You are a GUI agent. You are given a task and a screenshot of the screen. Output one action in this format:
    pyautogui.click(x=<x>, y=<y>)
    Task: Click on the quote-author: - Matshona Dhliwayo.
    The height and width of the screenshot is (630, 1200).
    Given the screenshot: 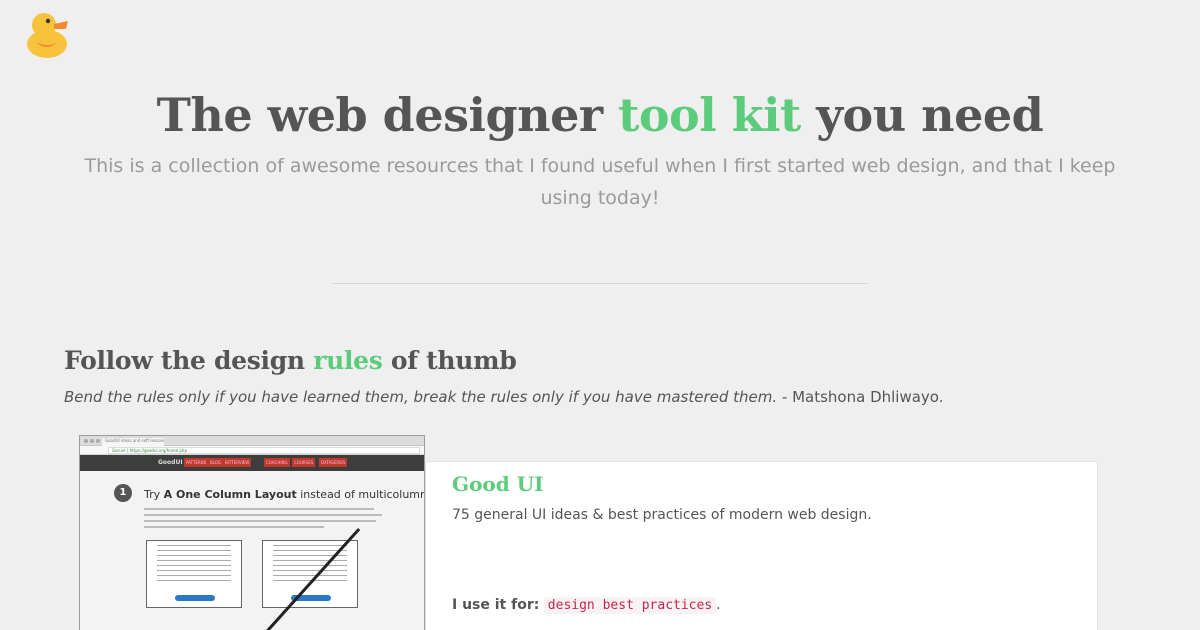 What is the action you would take?
    pyautogui.click(x=860, y=397)
    